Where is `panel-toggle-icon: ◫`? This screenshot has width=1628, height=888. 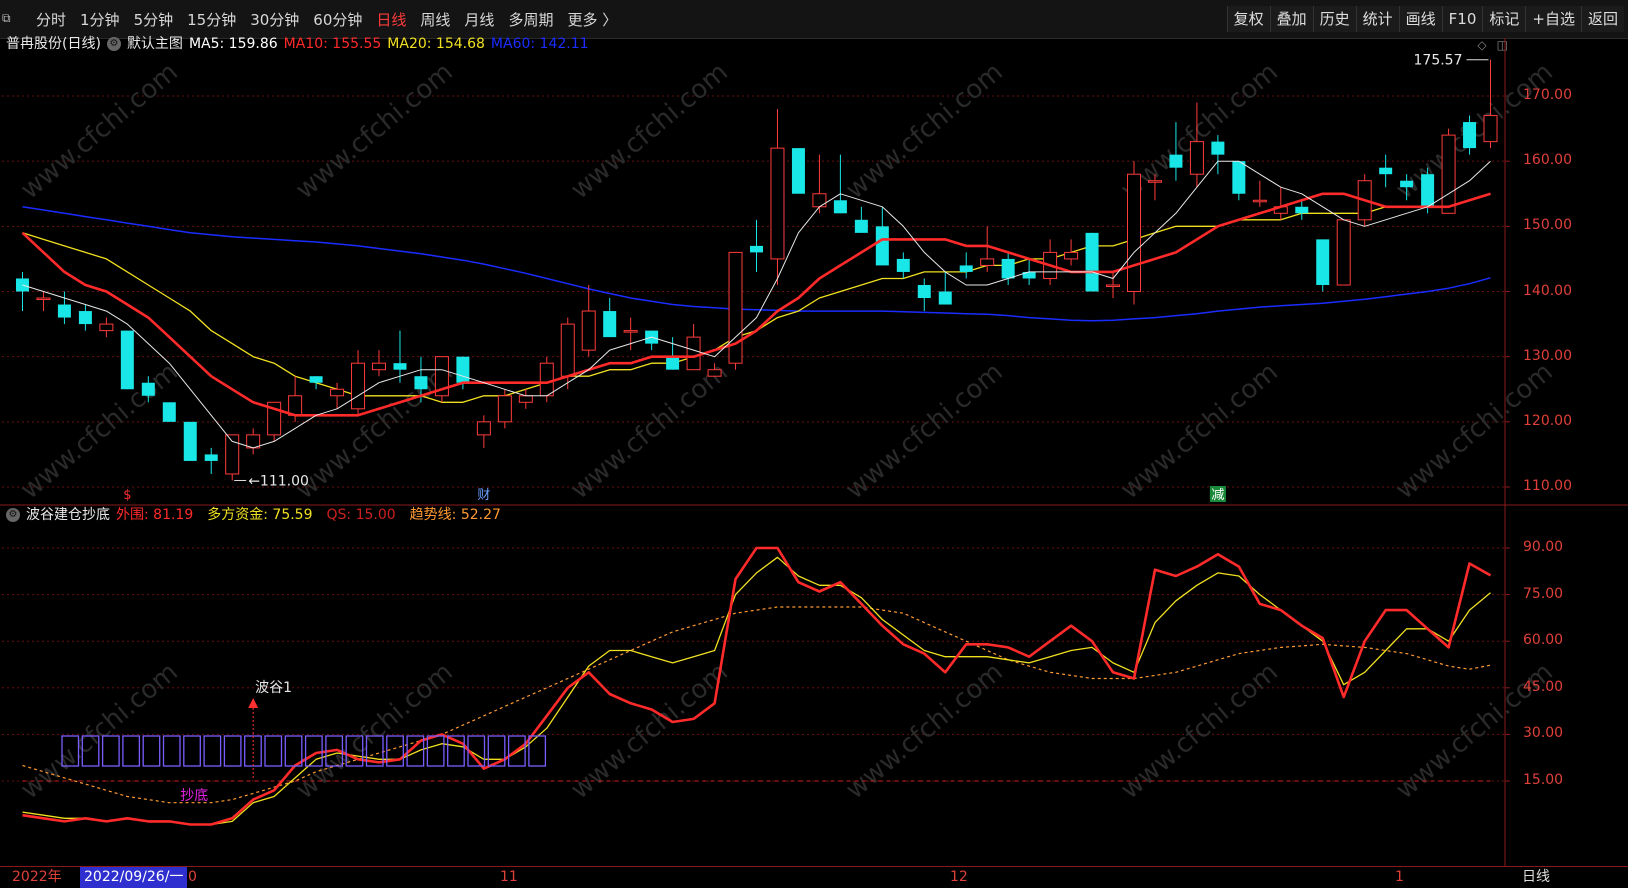 panel-toggle-icon: ◫ is located at coordinates (1502, 47).